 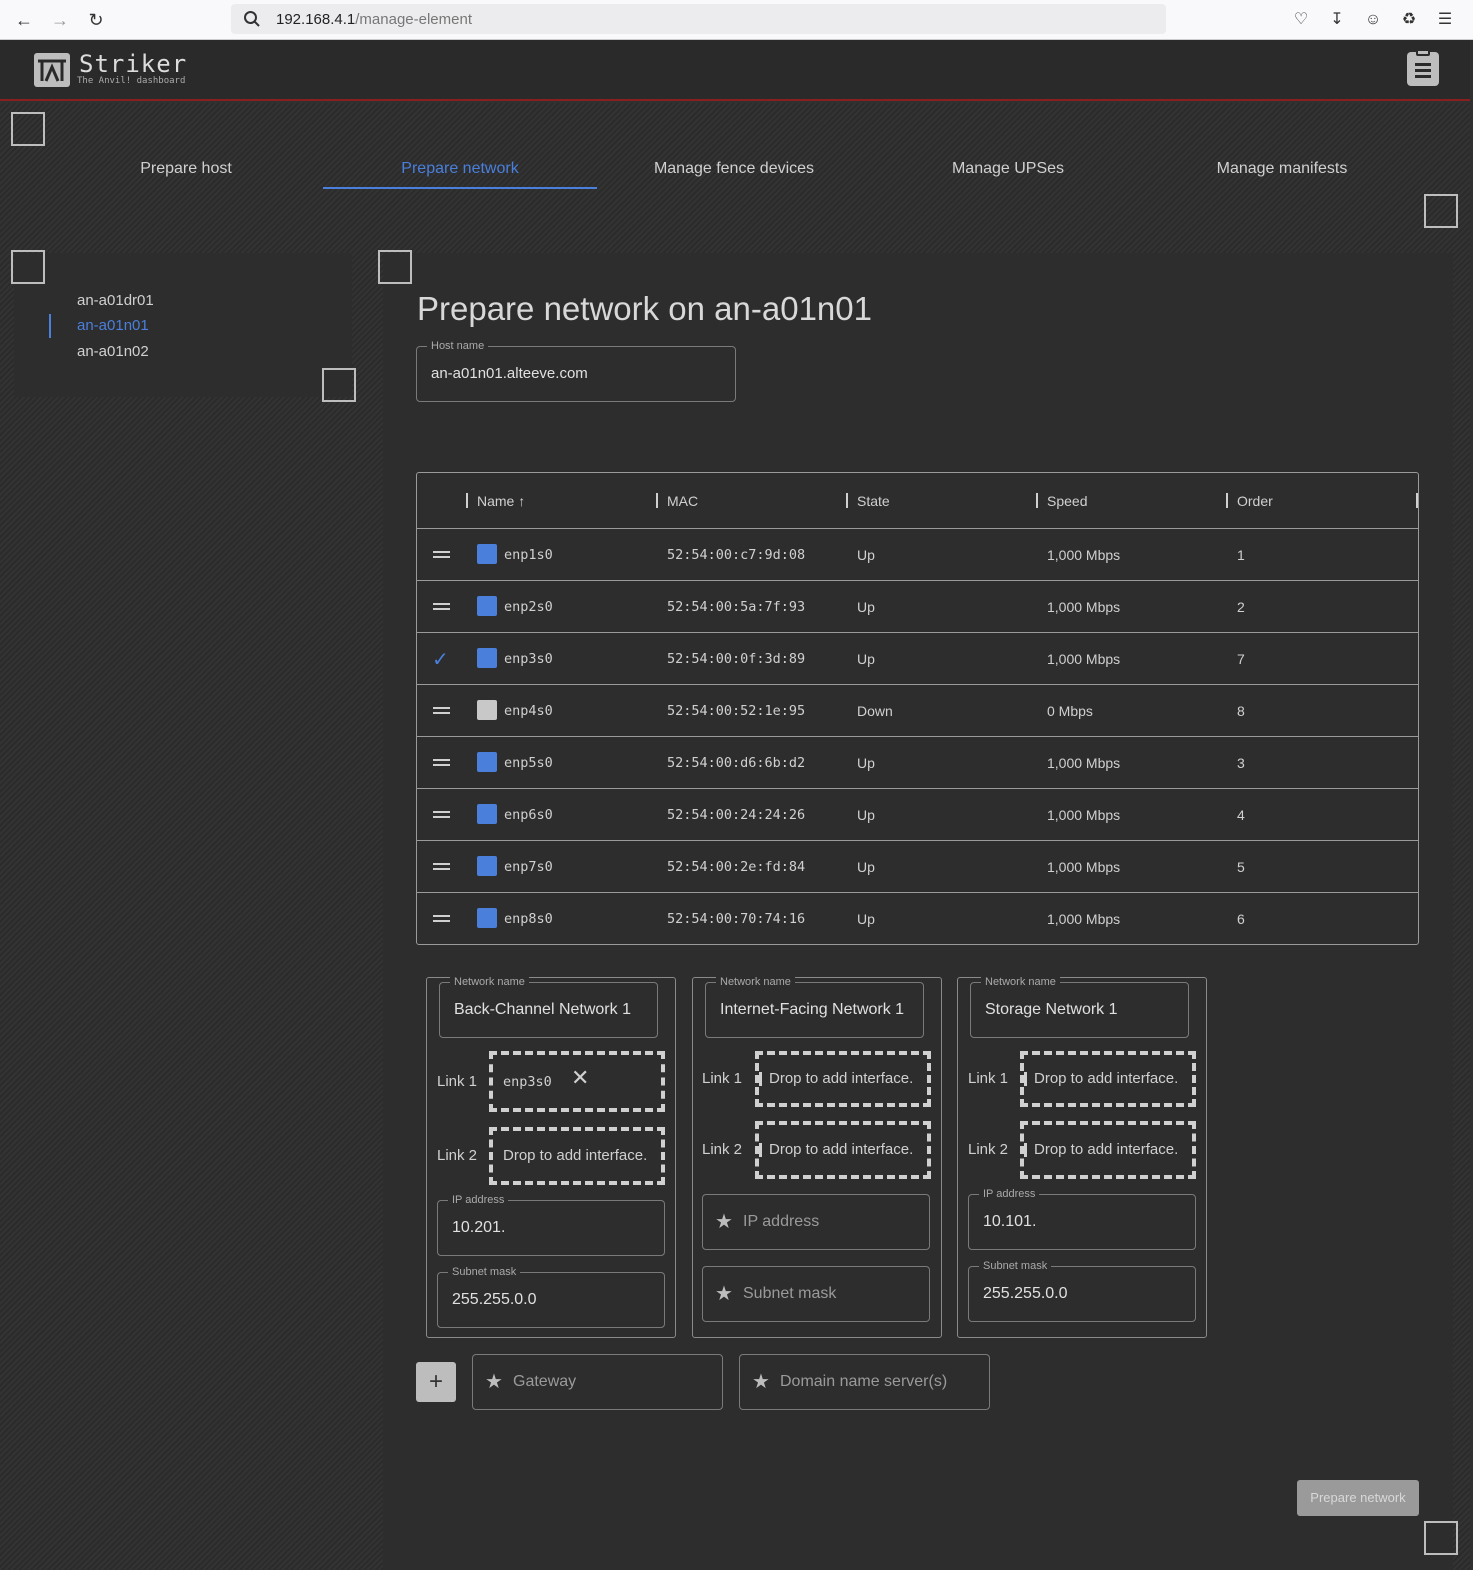 What do you see at coordinates (736, 711) in the screenshot?
I see `interface-mac: 52:54:00:52:1e:95` at bounding box center [736, 711].